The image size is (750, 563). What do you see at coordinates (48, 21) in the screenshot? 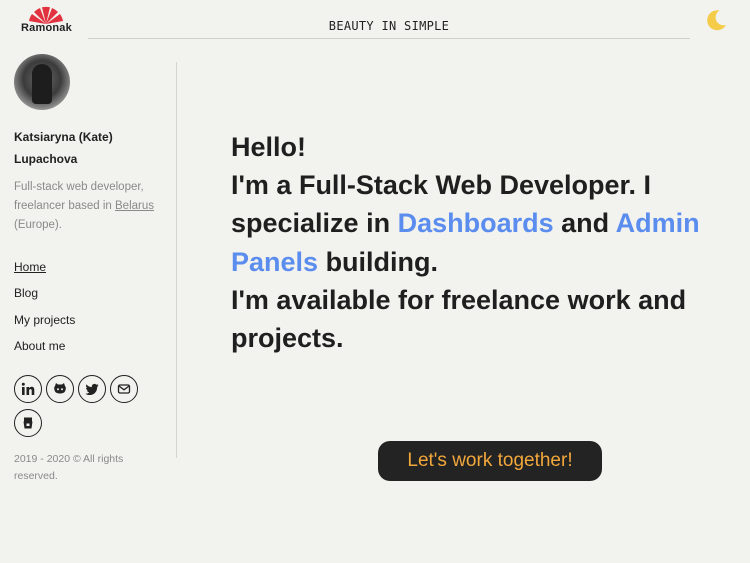
I see `logo: Ramonak` at bounding box center [48, 21].